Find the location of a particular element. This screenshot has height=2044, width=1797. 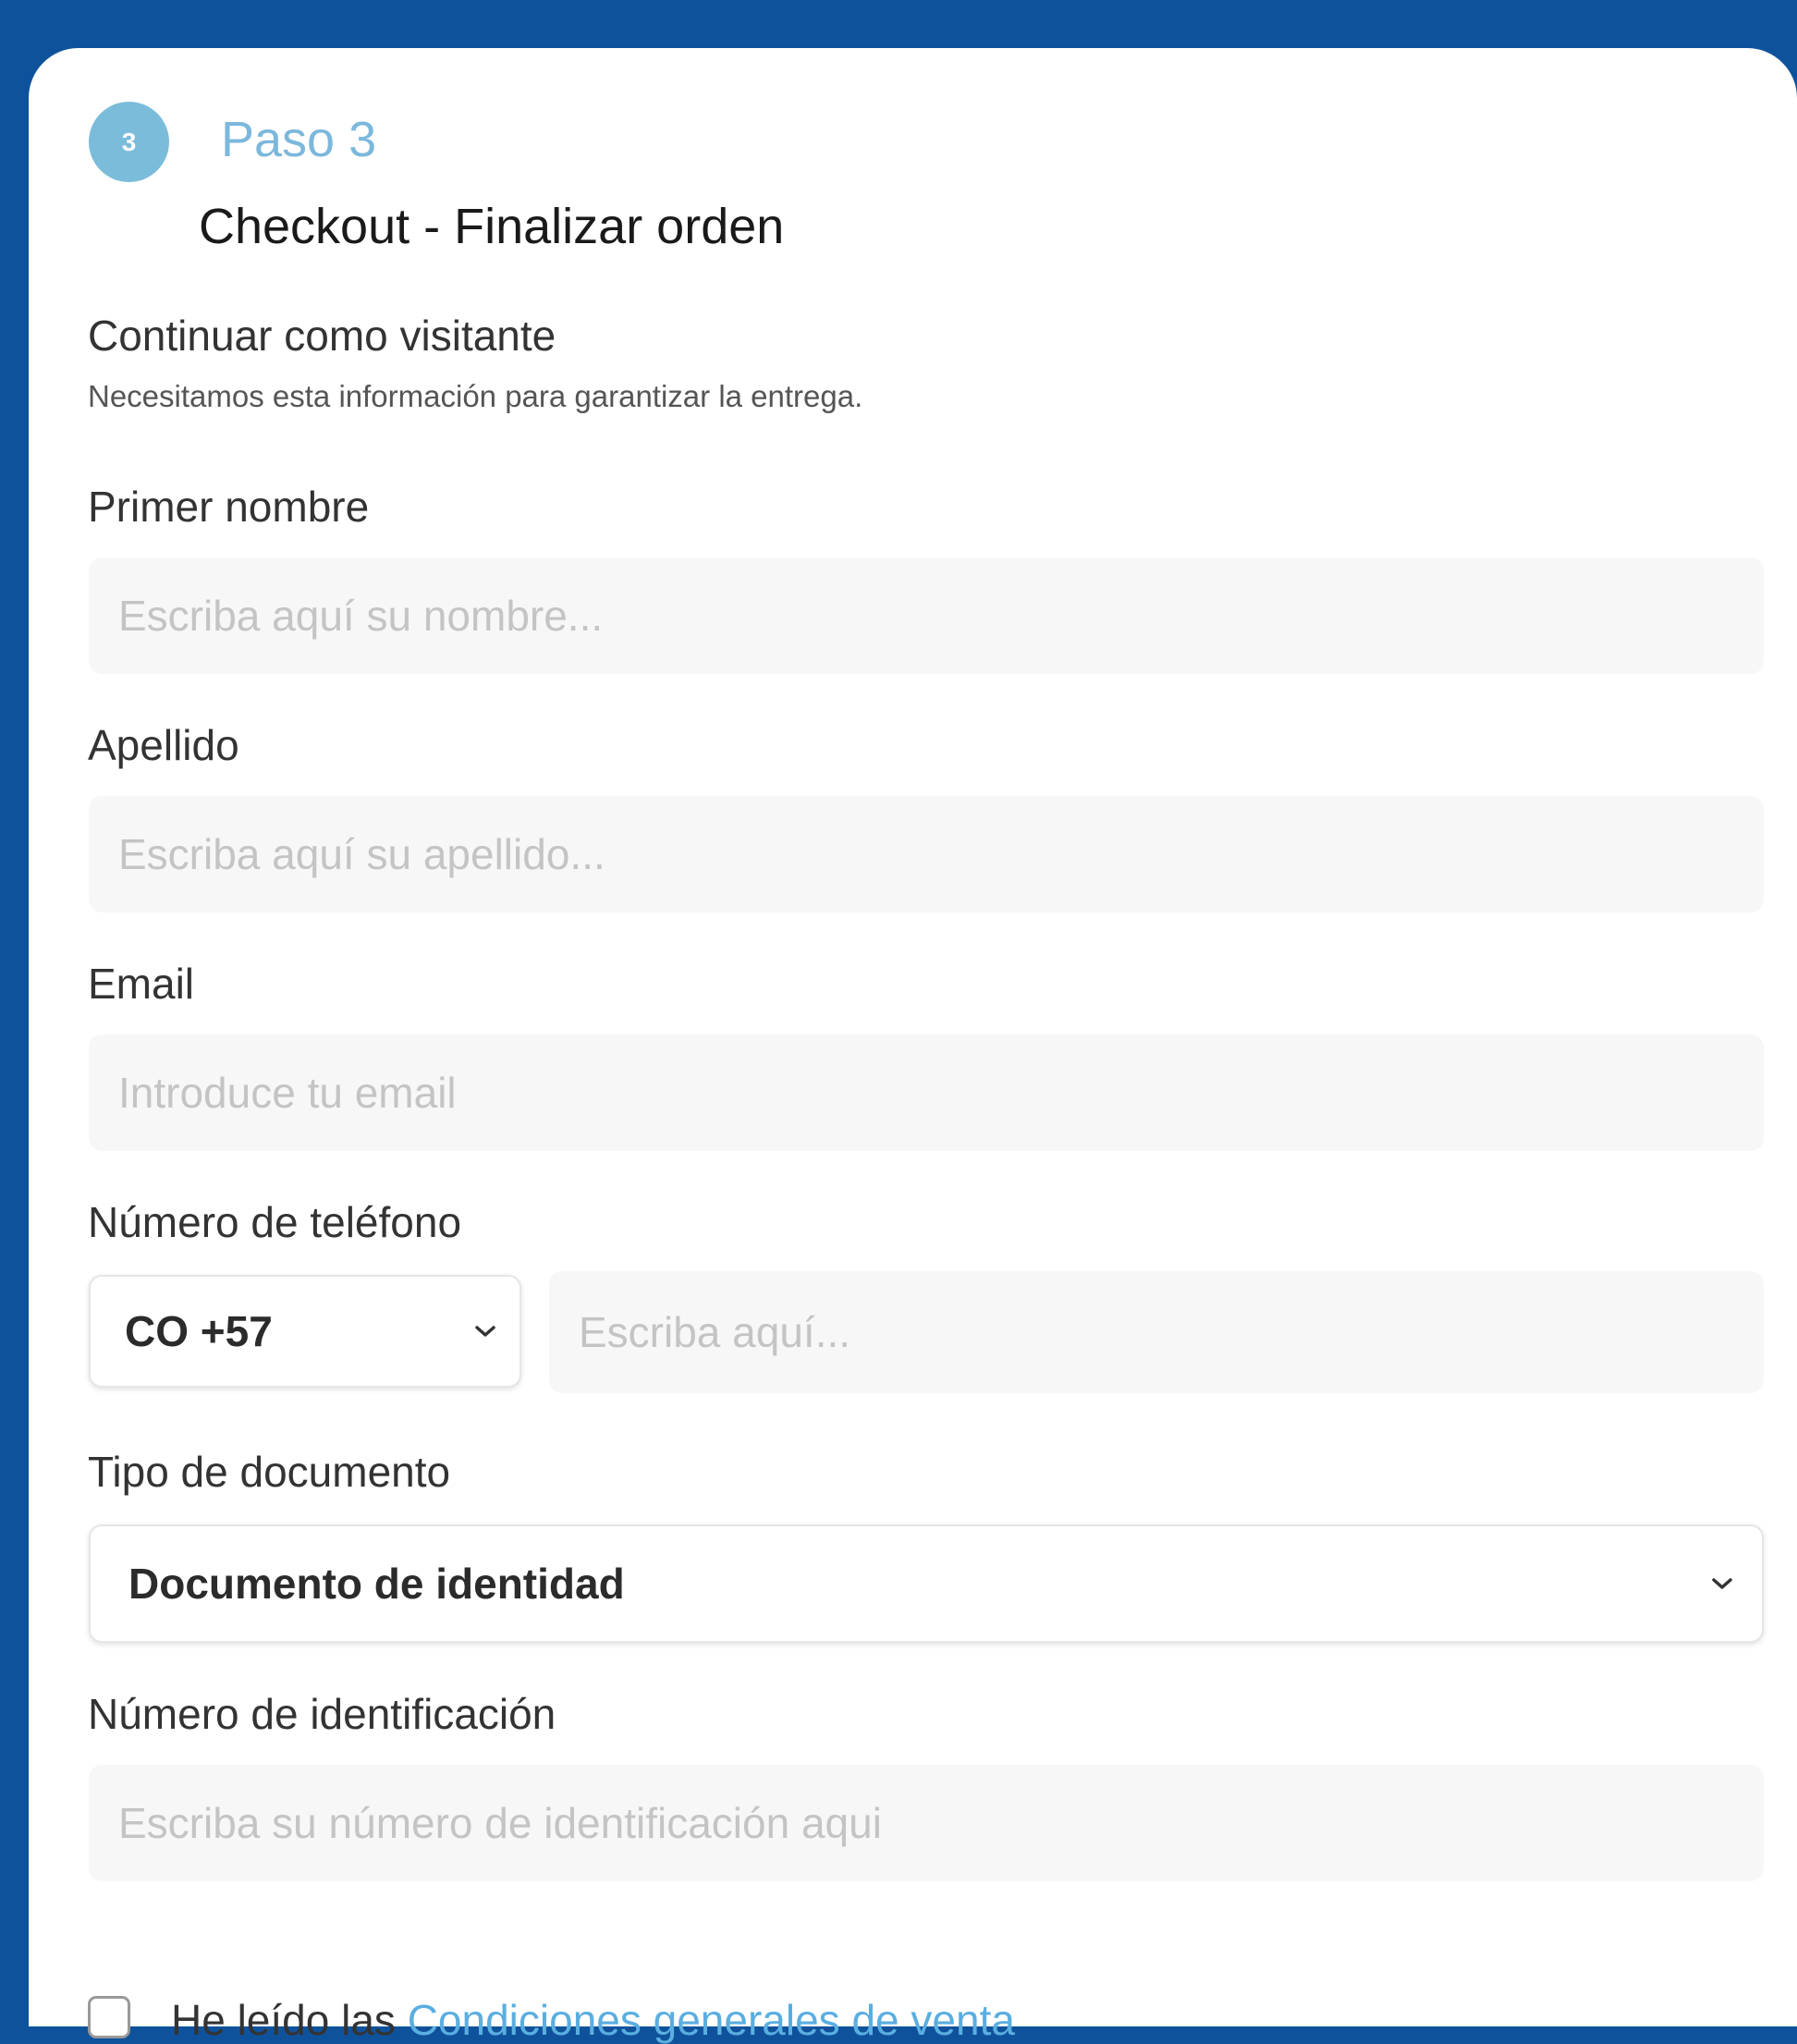

document-type-value: Documento de identidad is located at coordinates (376, 1584).